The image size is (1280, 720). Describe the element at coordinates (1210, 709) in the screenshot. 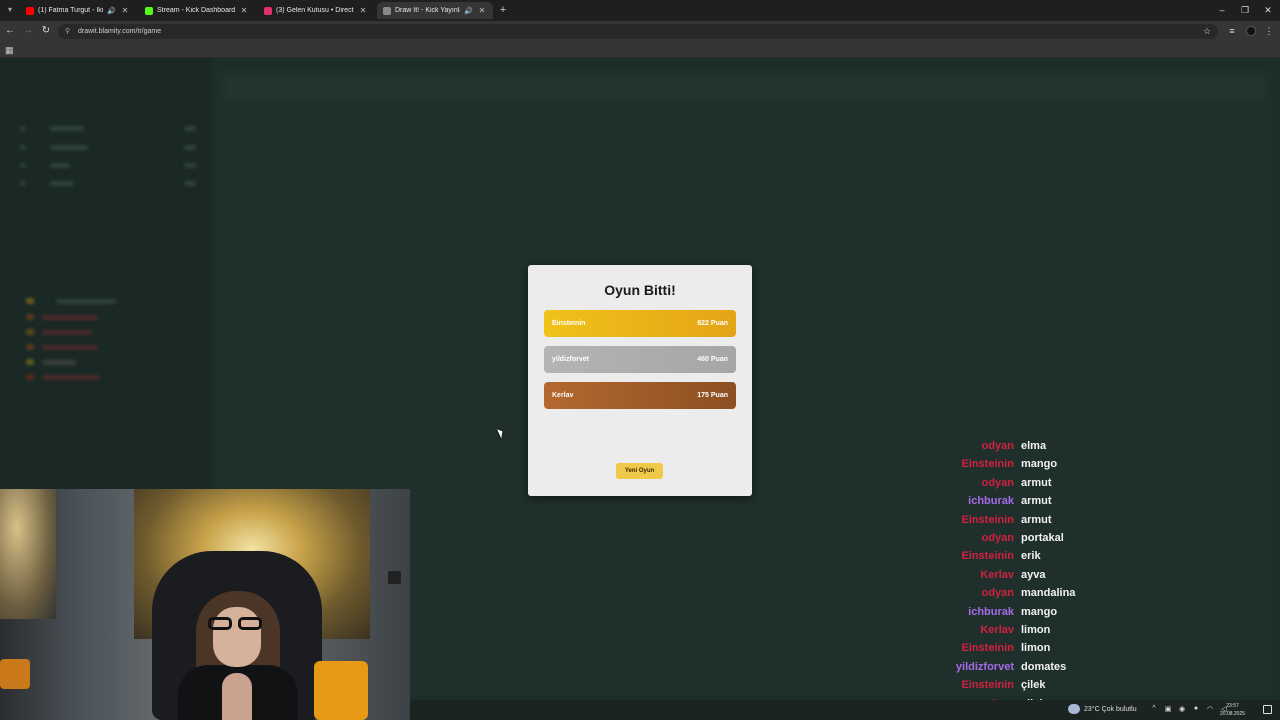

I see `wifi-icon: ◠` at that location.